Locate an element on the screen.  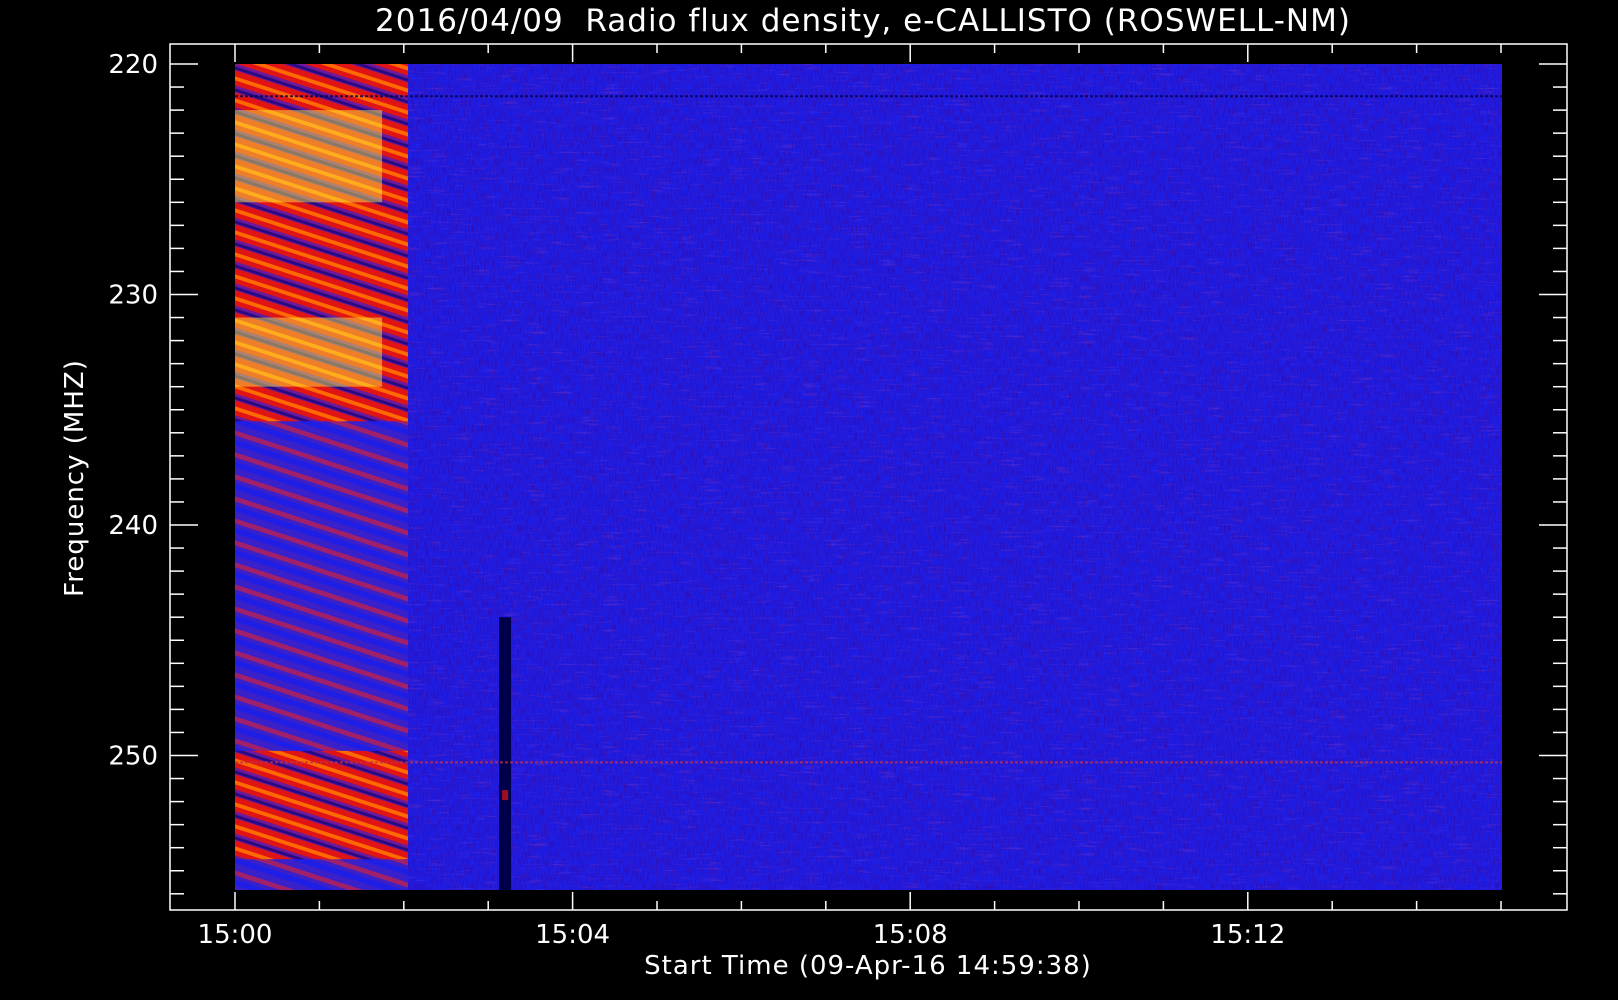
x-tick-label: 15:00 is located at coordinates (235, 935).